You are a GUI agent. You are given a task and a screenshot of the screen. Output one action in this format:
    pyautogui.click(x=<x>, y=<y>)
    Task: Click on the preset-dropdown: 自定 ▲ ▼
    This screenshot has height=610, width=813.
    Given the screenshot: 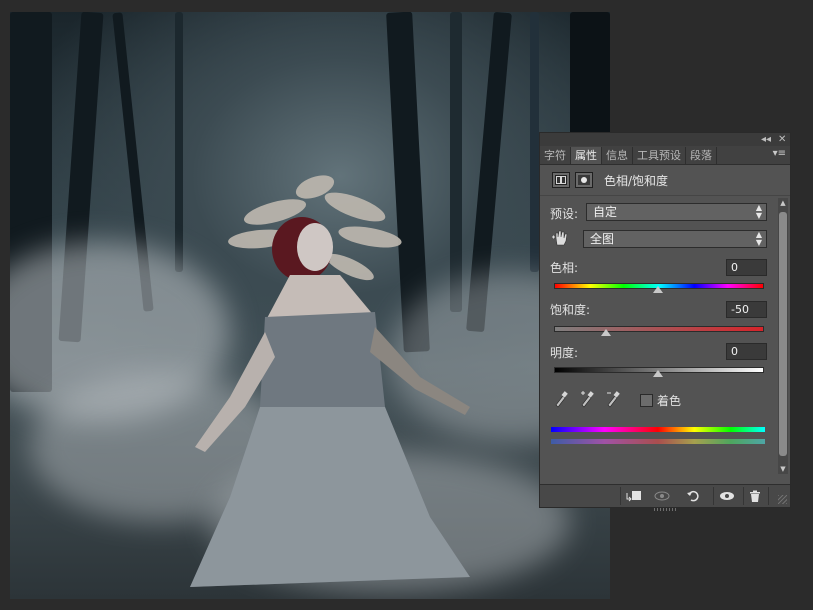 What is the action you would take?
    pyautogui.click(x=676, y=212)
    